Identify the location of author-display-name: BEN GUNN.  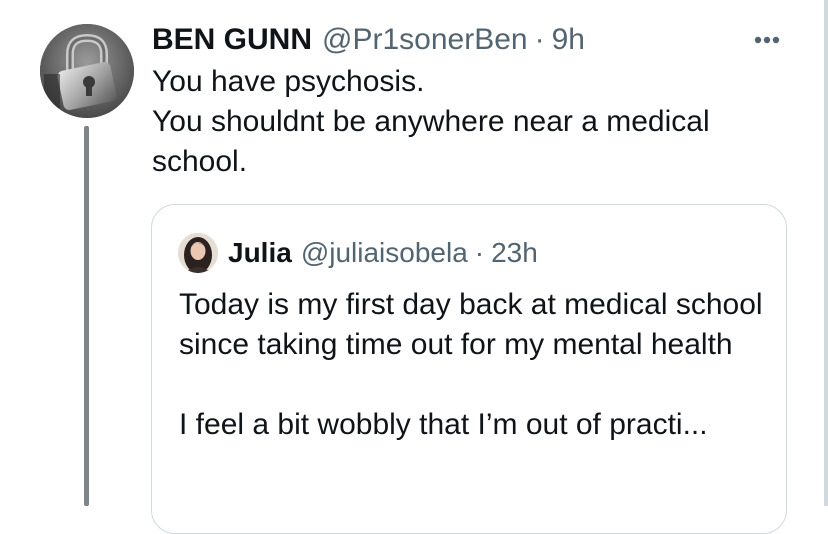
(232, 40).